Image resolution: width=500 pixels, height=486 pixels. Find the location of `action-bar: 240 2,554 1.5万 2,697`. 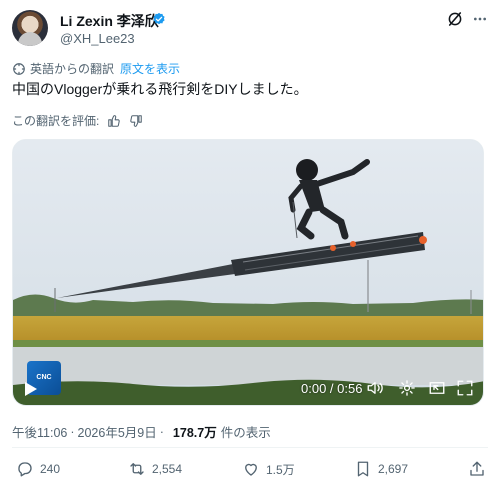

action-bar: 240 2,554 1.5万 2,697 is located at coordinates (250, 470).